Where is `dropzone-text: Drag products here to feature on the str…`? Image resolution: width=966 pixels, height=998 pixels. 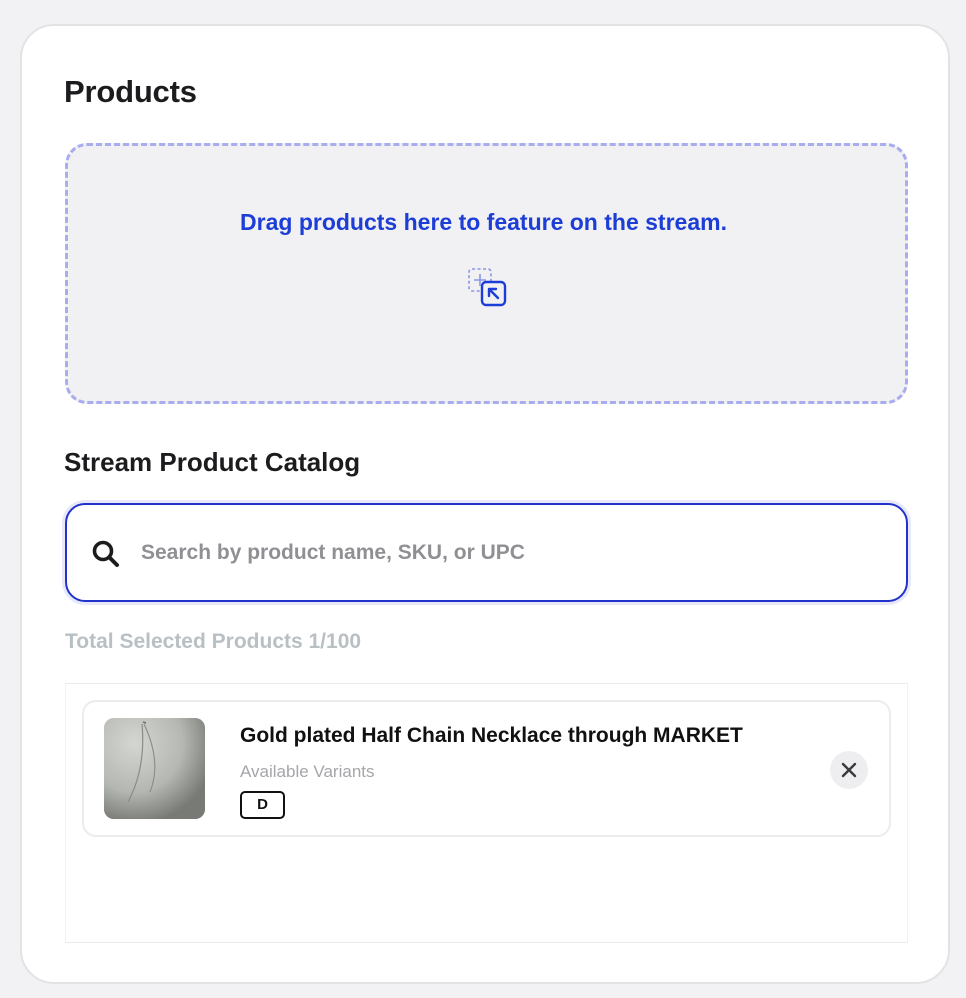 dropzone-text: Drag products here to feature on the str… is located at coordinates (483, 222).